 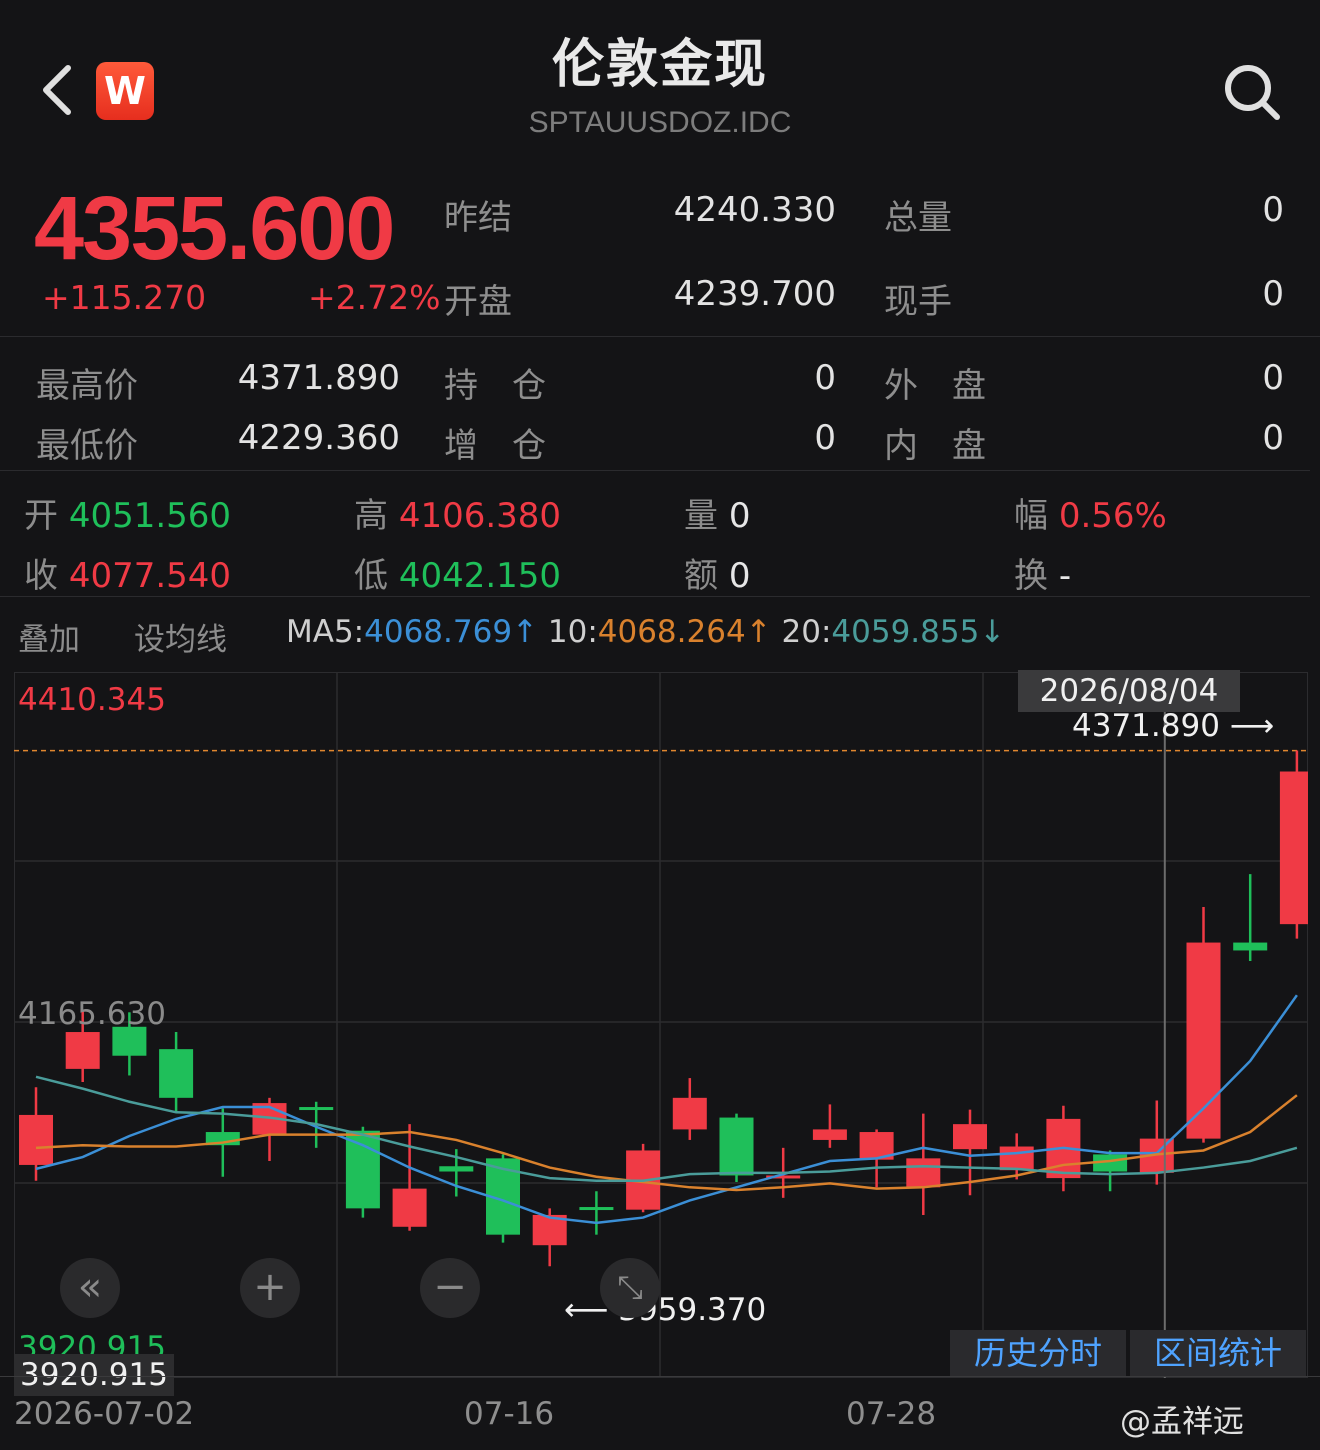 I want to click on candle-close-value: 4077.540, so click(x=150, y=576).